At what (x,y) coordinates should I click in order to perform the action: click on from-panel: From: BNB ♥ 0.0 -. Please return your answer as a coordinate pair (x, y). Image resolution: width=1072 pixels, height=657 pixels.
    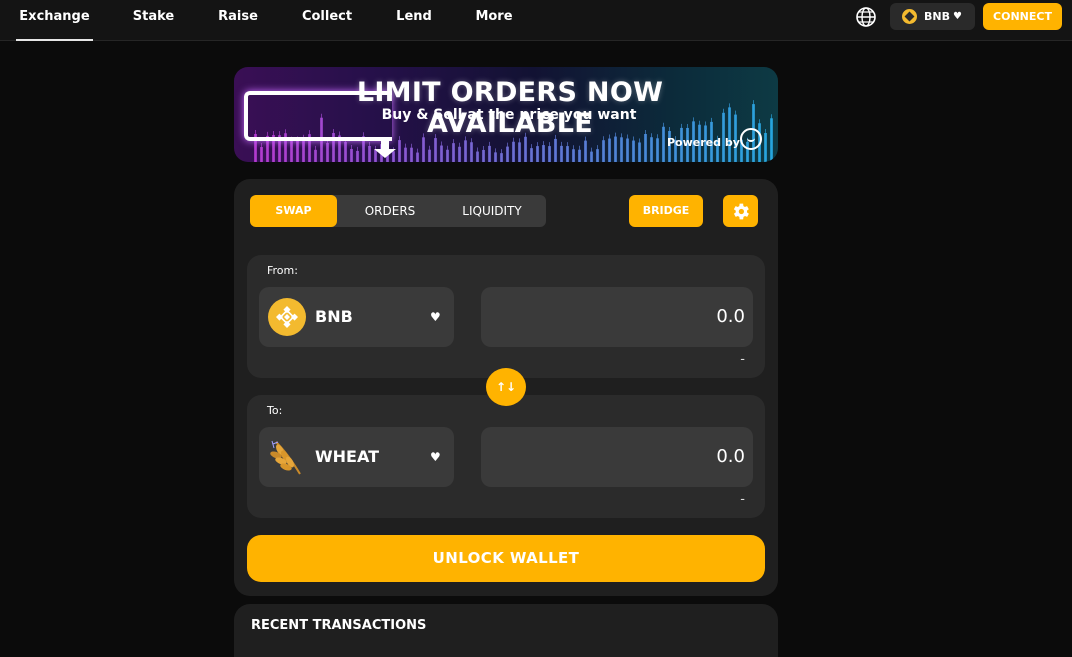
    Looking at the image, I should click on (506, 316).